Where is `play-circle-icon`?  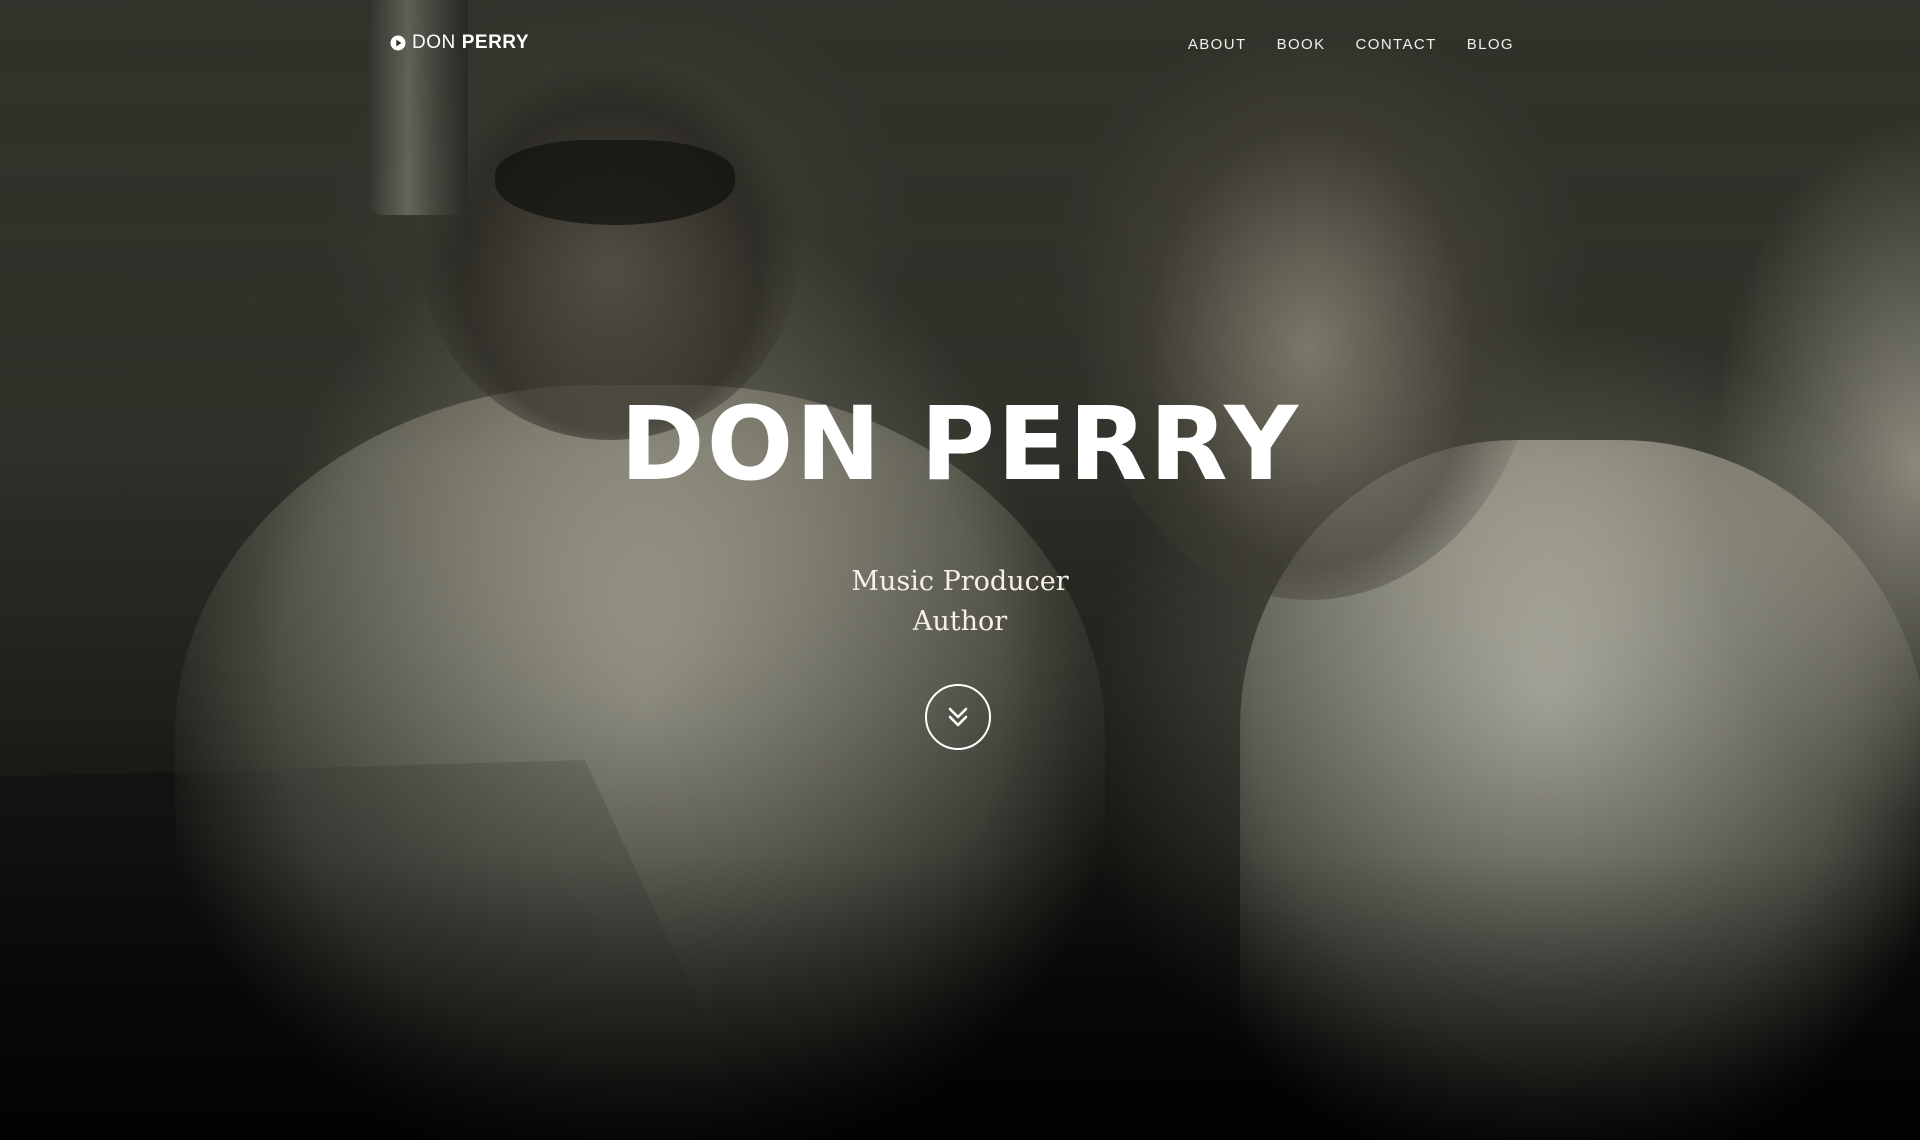
play-circle-icon is located at coordinates (398, 43).